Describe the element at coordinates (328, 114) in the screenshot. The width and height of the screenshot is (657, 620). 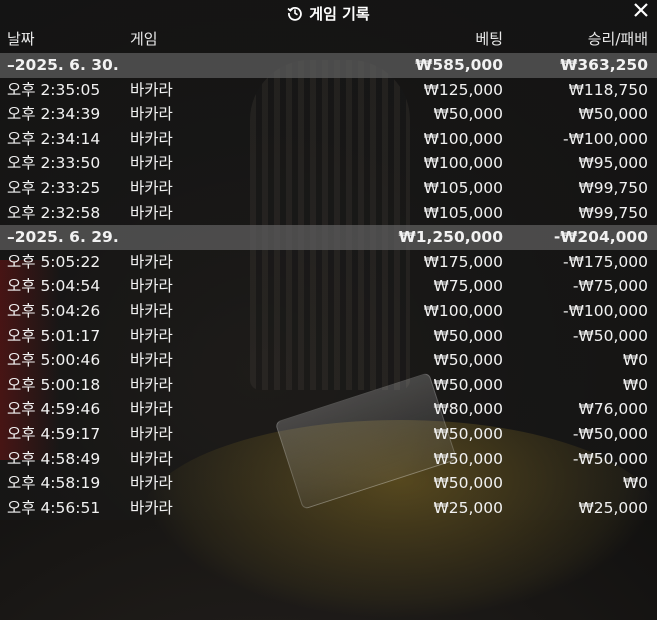
I see `history-row: 오후 2:34:39 바카라 ₩50,000 ₩50,000` at that location.